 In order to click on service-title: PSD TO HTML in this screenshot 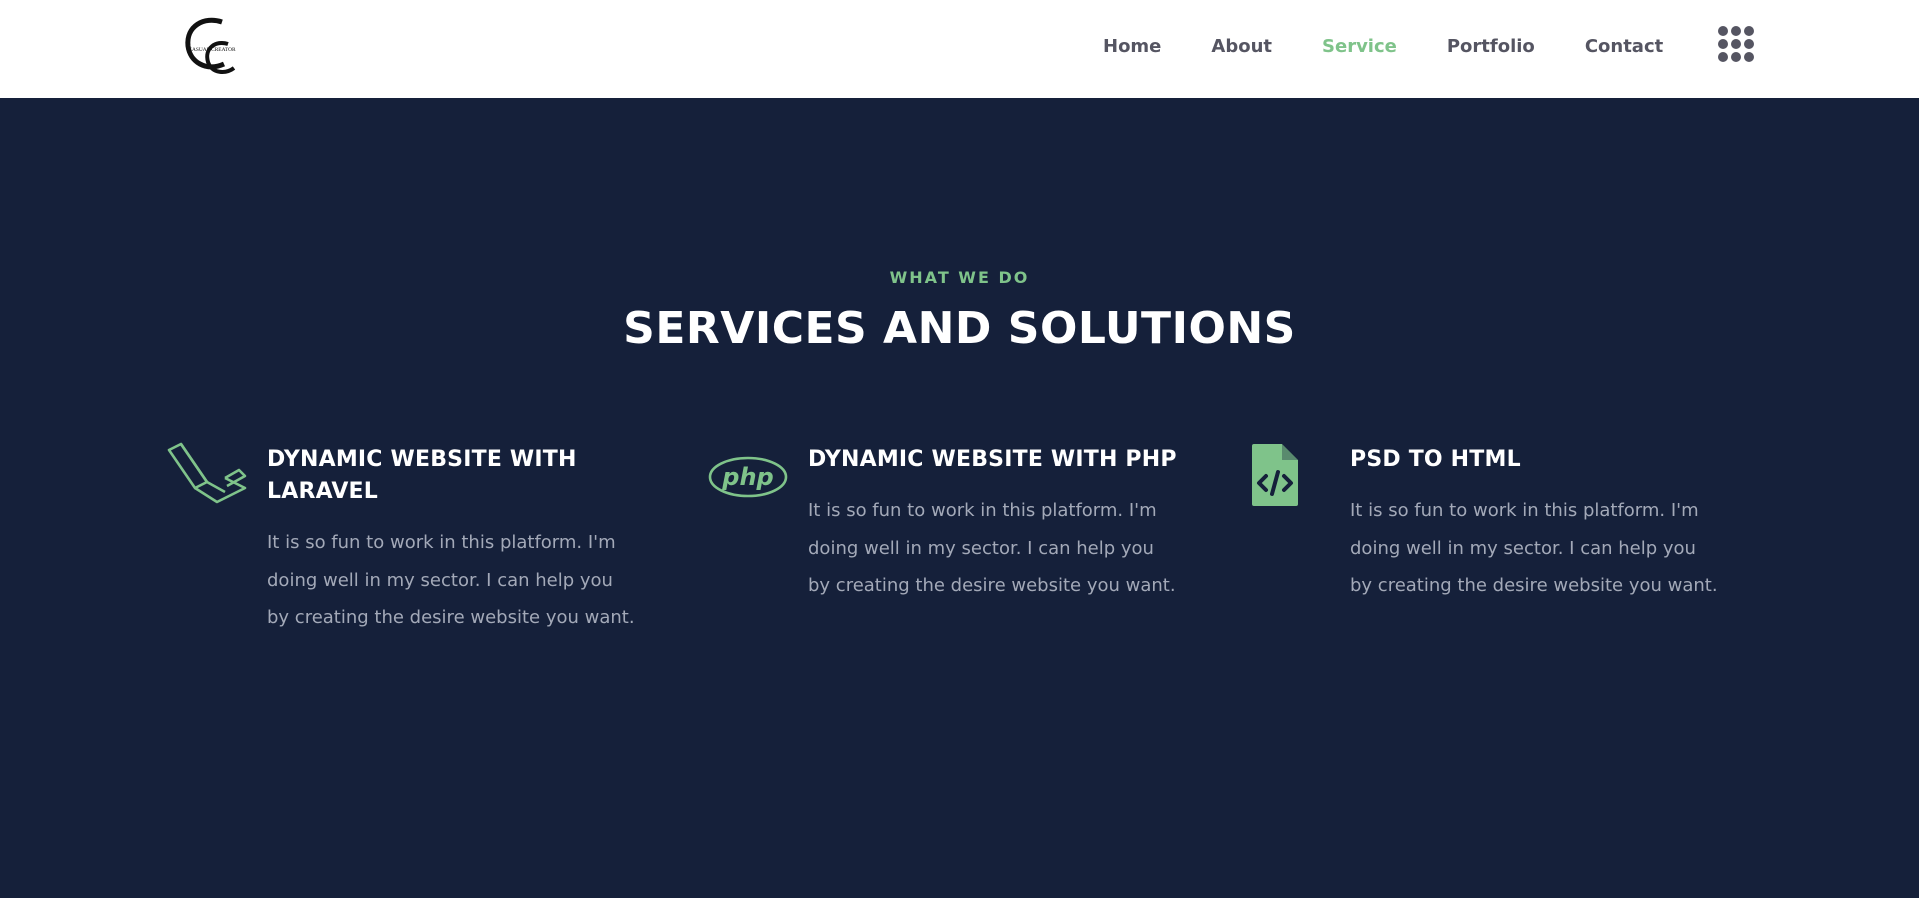, I will do `click(1435, 459)`.